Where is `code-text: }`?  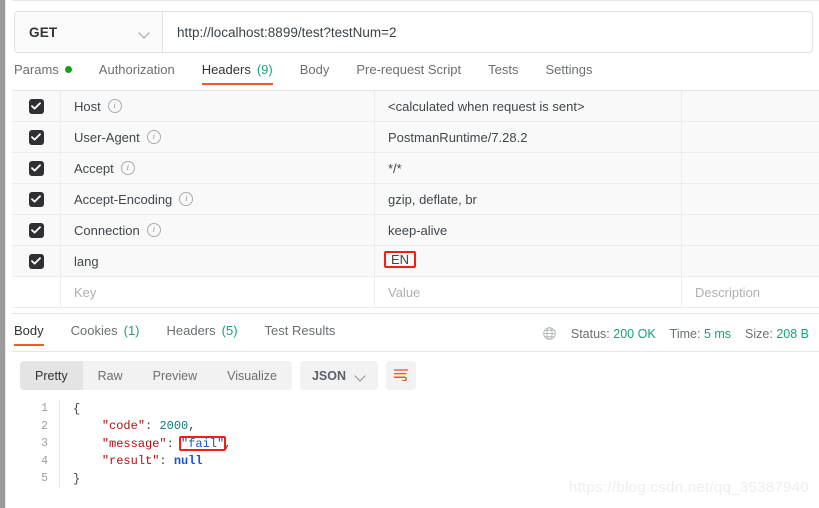 code-text: } is located at coordinates (76, 479).